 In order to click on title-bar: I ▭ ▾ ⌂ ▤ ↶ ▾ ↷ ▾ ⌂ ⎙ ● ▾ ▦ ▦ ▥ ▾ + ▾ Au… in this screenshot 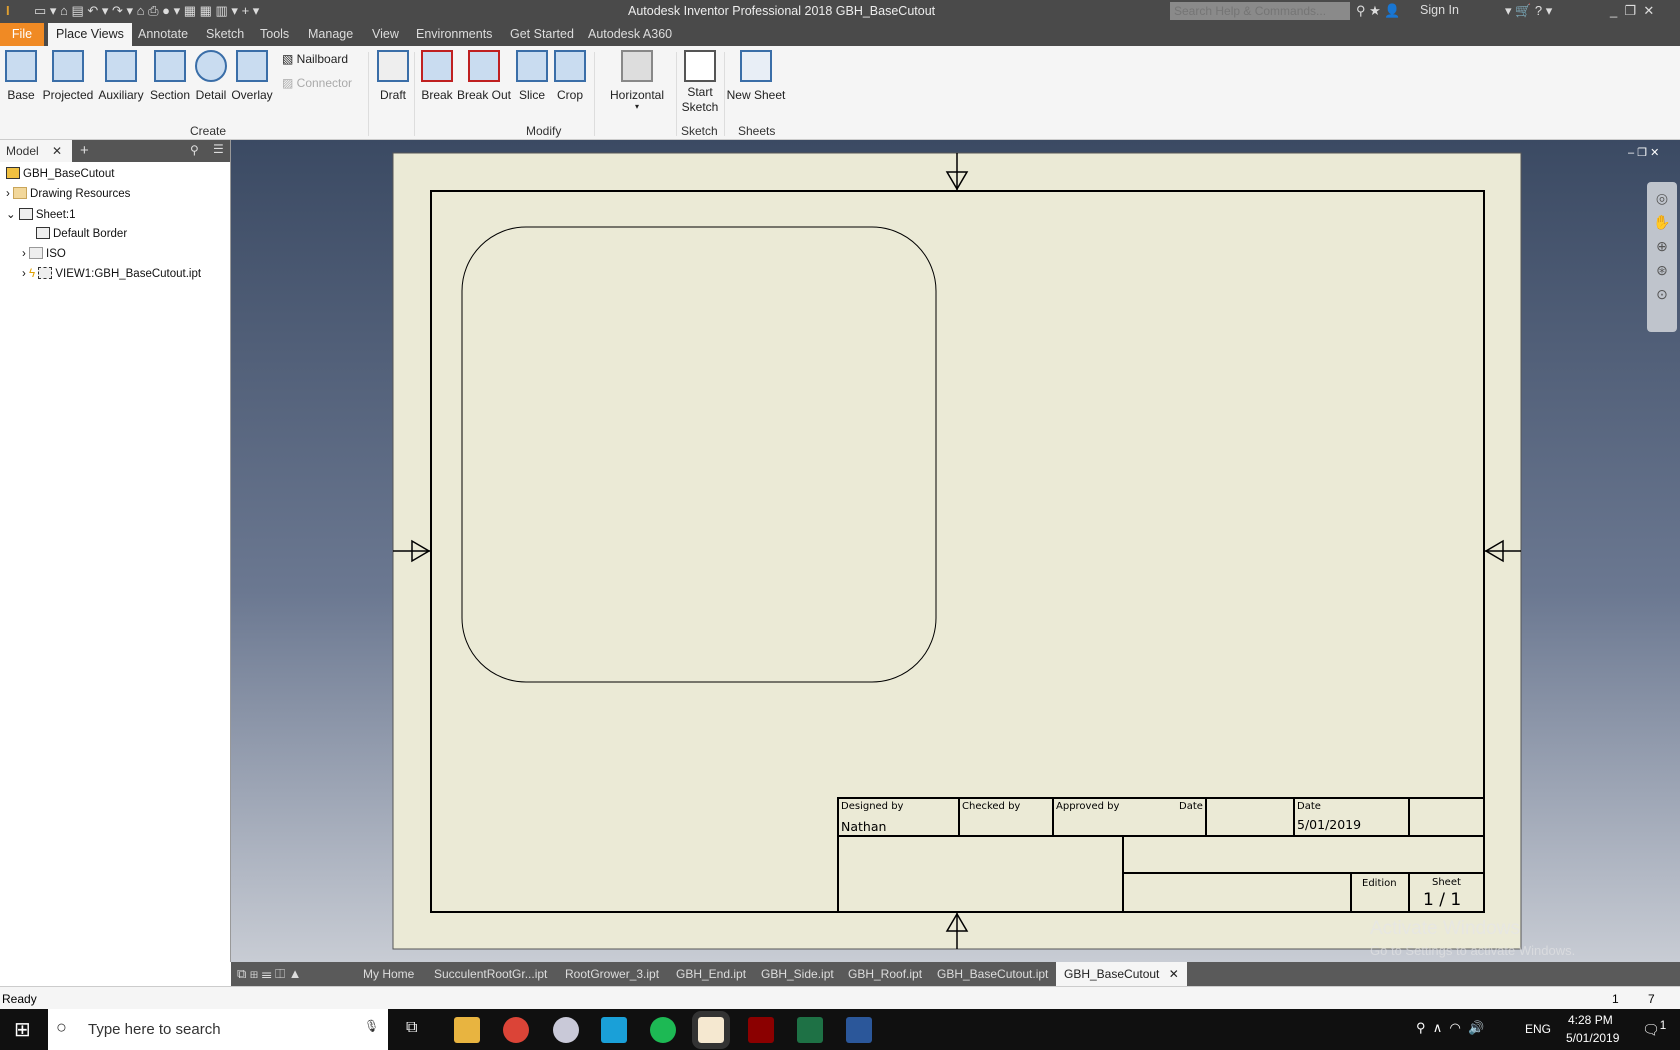, I will do `click(840, 11)`.